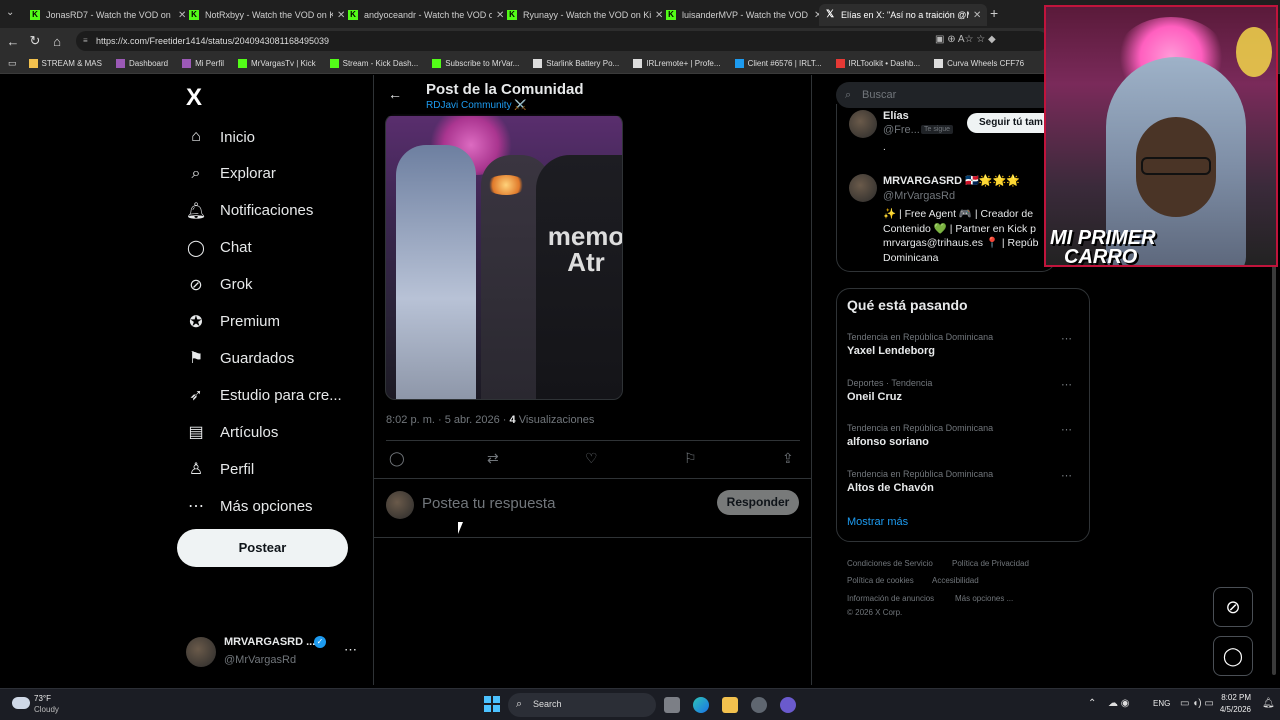 The image size is (1280, 720). What do you see at coordinates (397, 458) in the screenshot?
I see `reply-icon: ◯` at bounding box center [397, 458].